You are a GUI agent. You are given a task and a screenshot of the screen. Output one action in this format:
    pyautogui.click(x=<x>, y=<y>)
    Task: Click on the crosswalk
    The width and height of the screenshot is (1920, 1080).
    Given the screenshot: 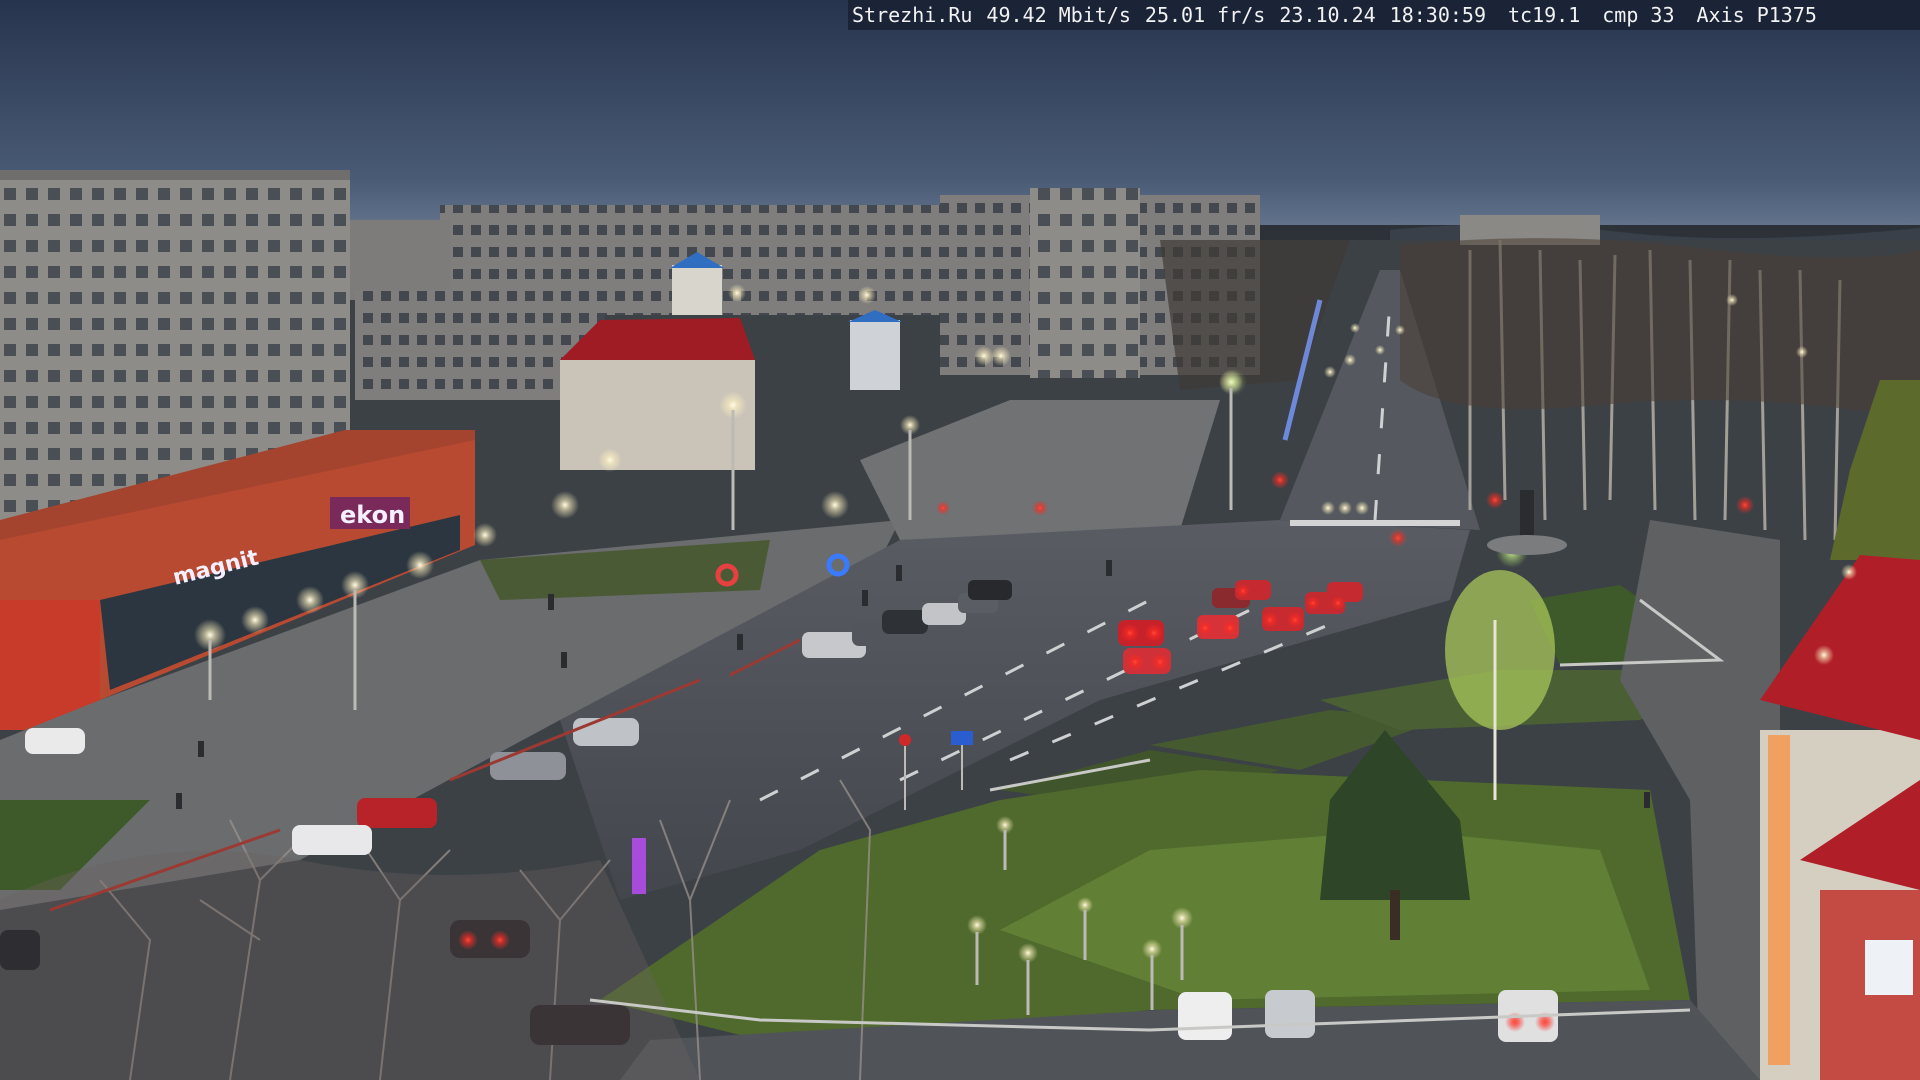 What is the action you would take?
    pyautogui.click(x=1375, y=523)
    